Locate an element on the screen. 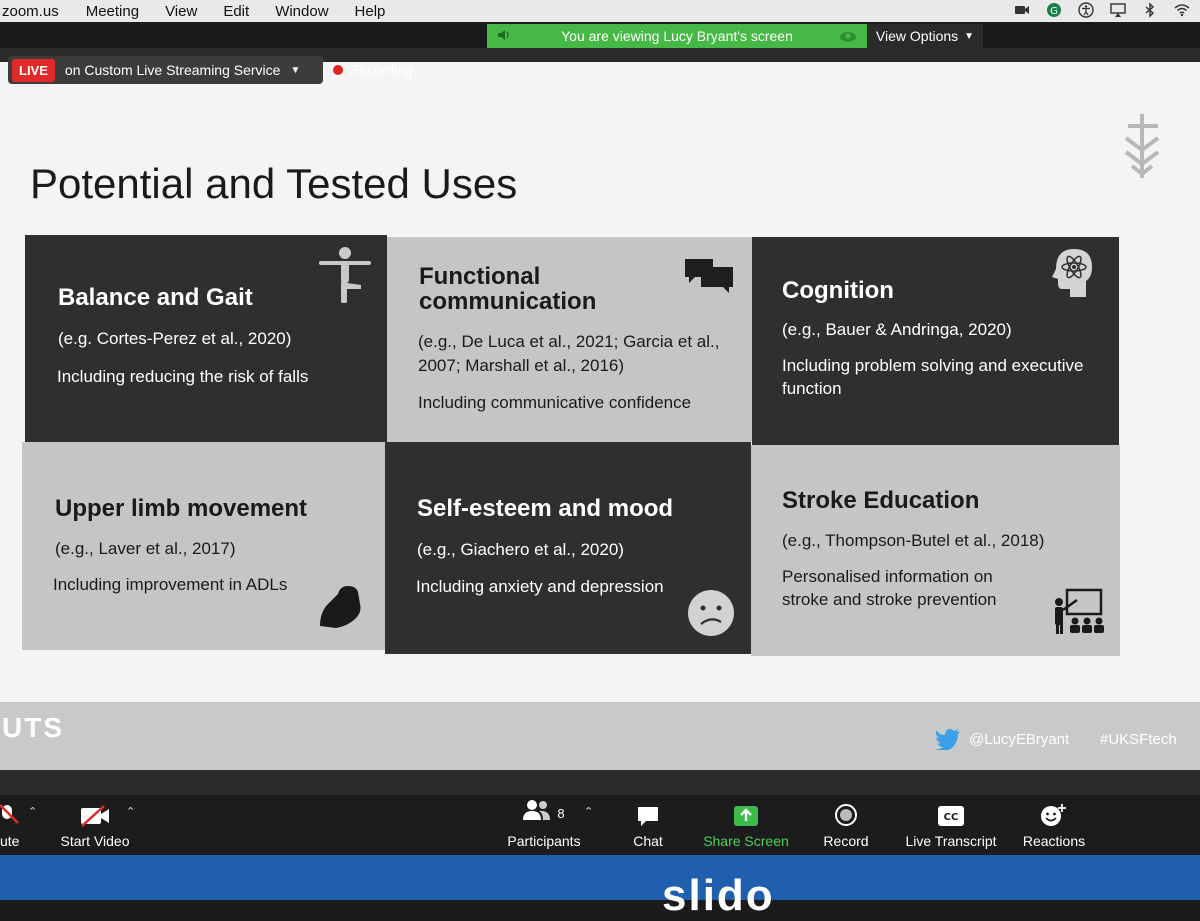 This screenshot has width=1200, height=921. tile-including-line1: Personalised information on is located at coordinates (887, 576).